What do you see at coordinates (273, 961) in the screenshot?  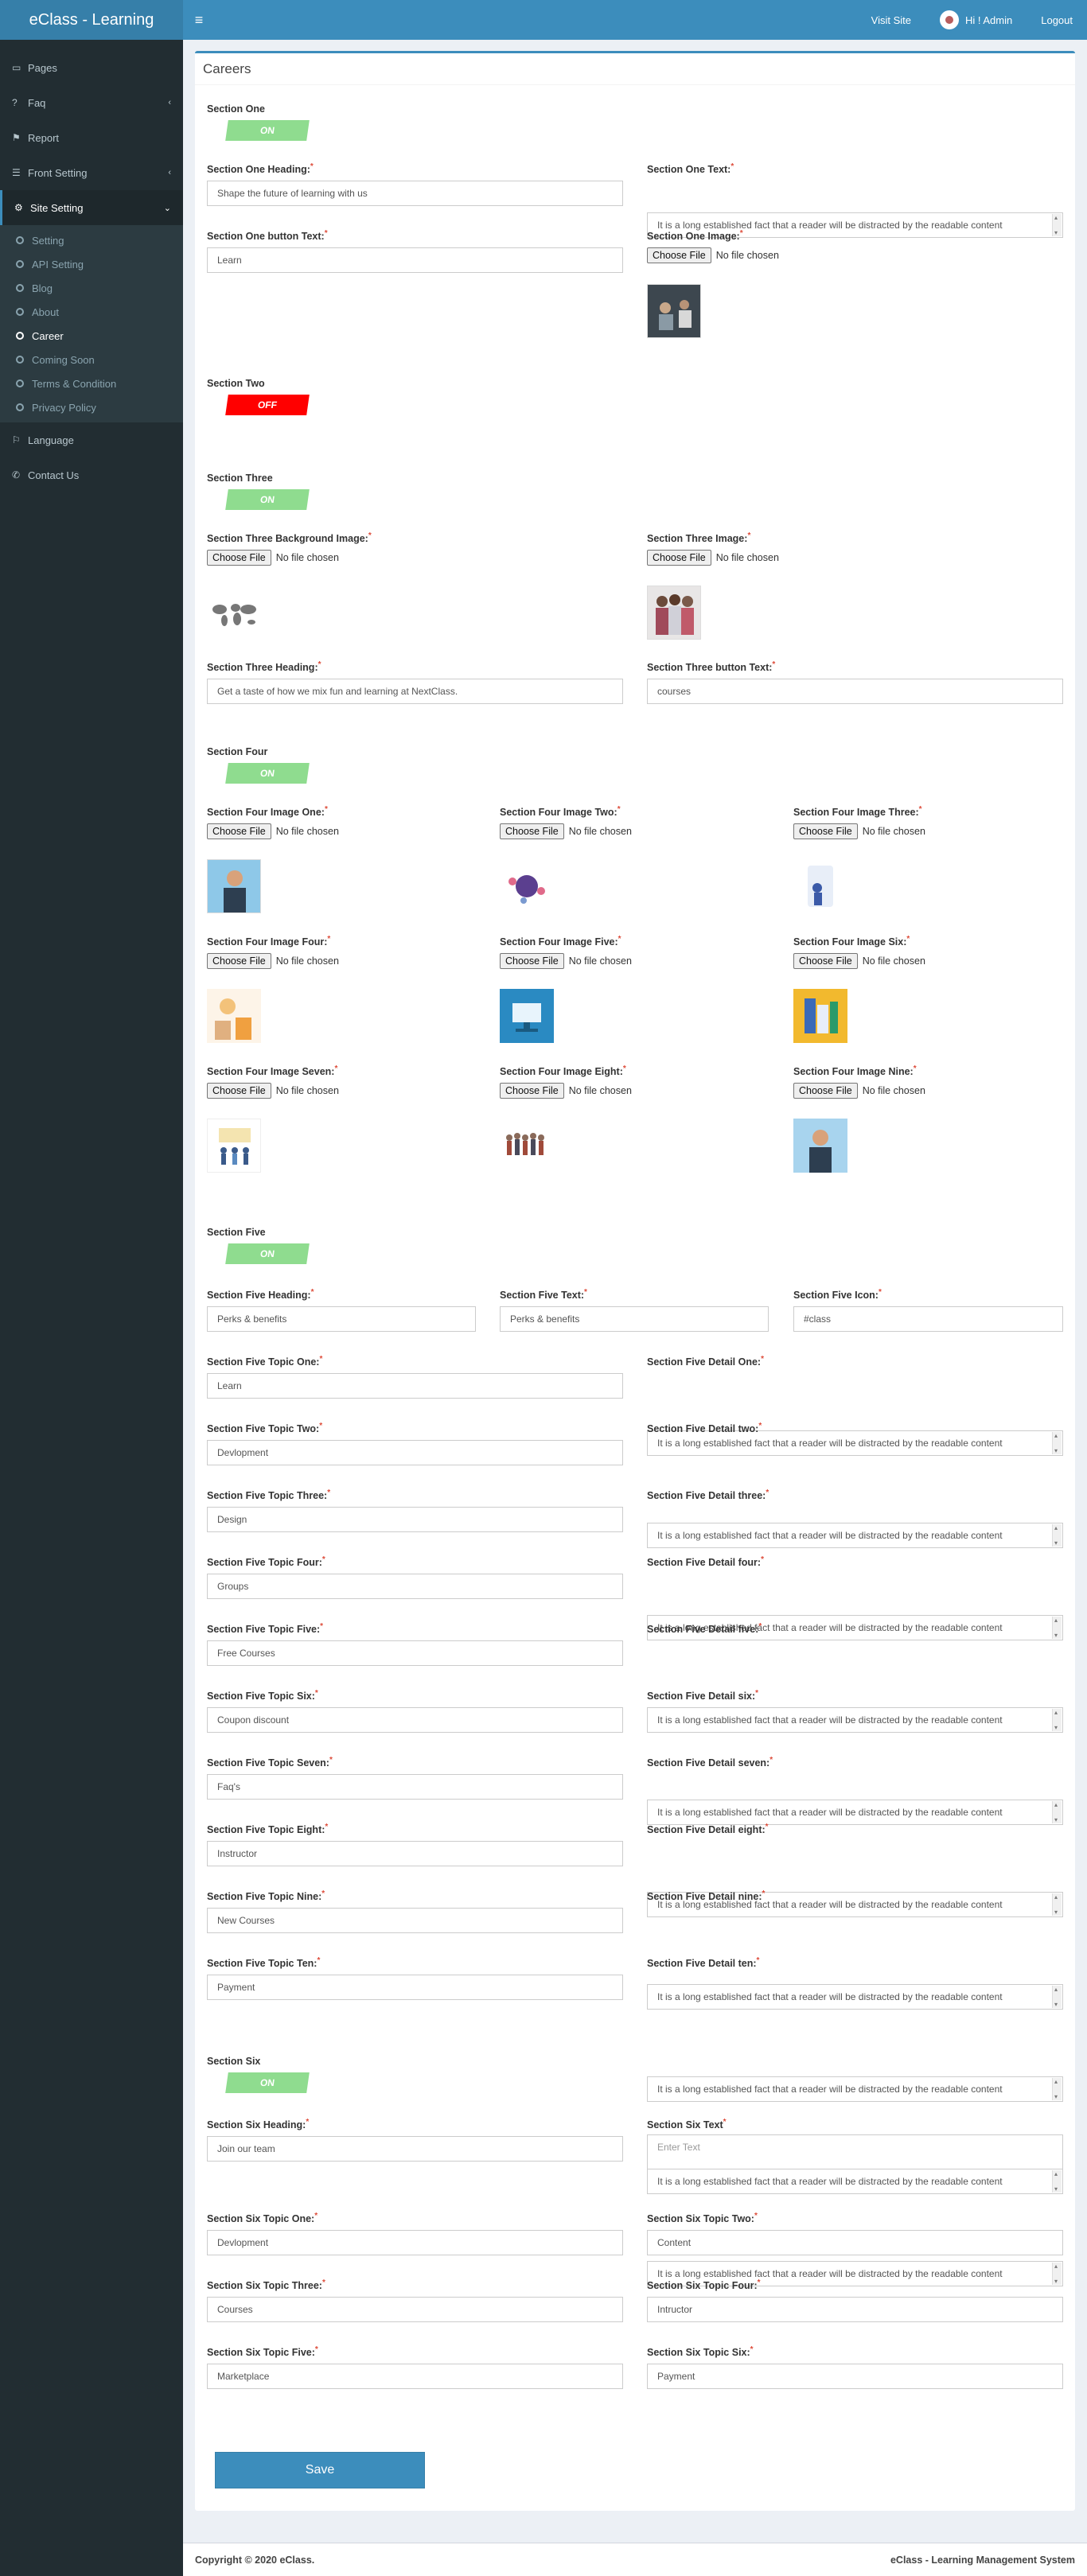 I see `section-four-image-four-file: Choose File No file chosen` at bounding box center [273, 961].